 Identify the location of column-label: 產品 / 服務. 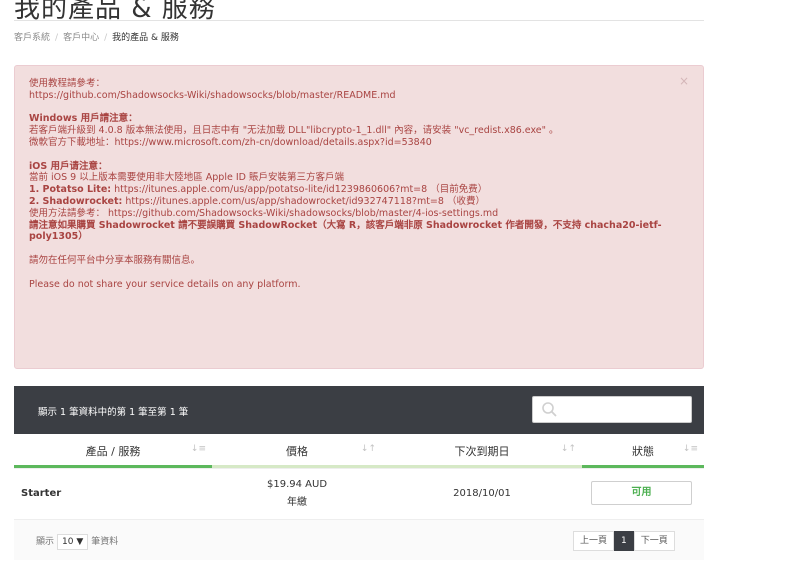
(113, 451).